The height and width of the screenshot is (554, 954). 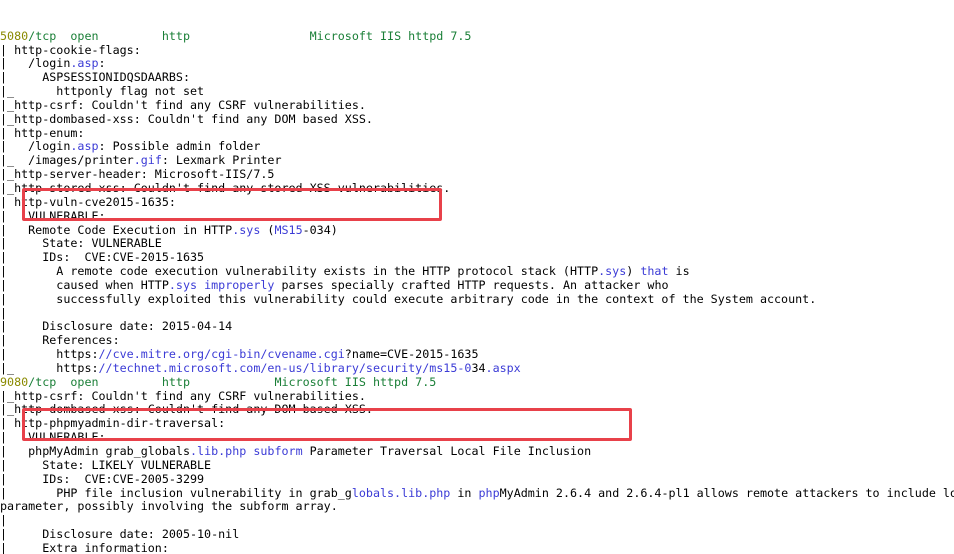 I want to click on terminal-text-segment: | ASPSESSIONIDQSDAARBS:, so click(x=99, y=78).